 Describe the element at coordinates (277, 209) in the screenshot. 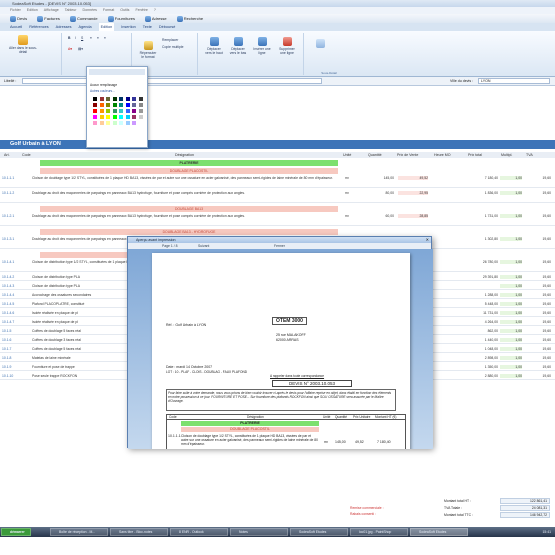

I see `table-row: DOUBLAGE BA13` at that location.